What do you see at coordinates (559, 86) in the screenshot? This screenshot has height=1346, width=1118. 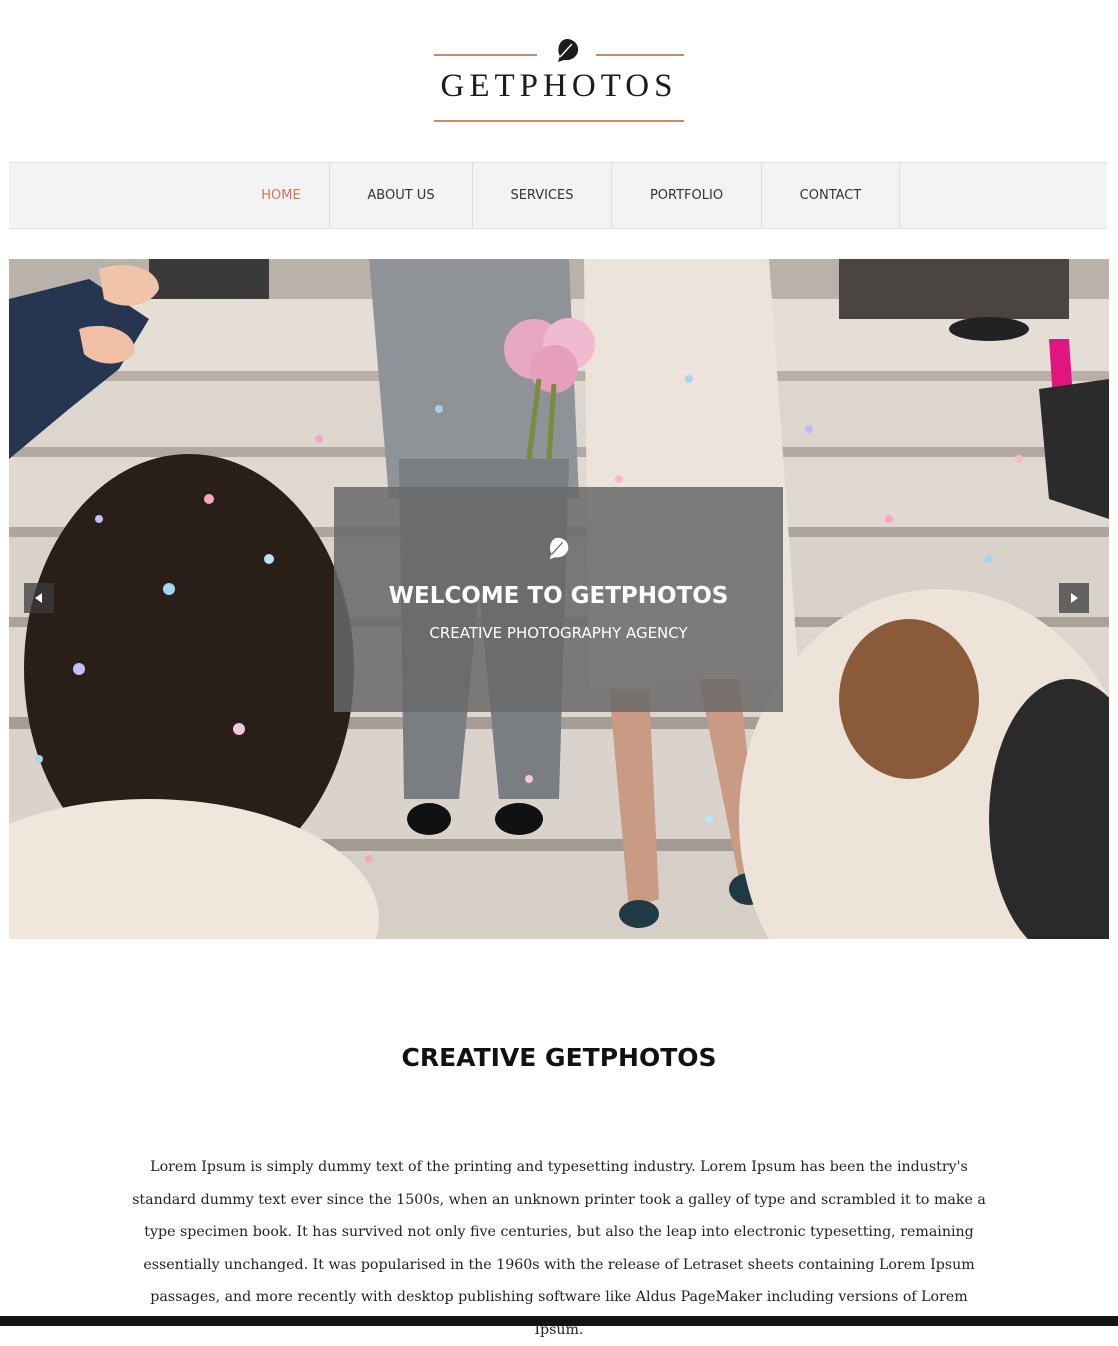 I see `logo-text: GETPHOTOS` at bounding box center [559, 86].